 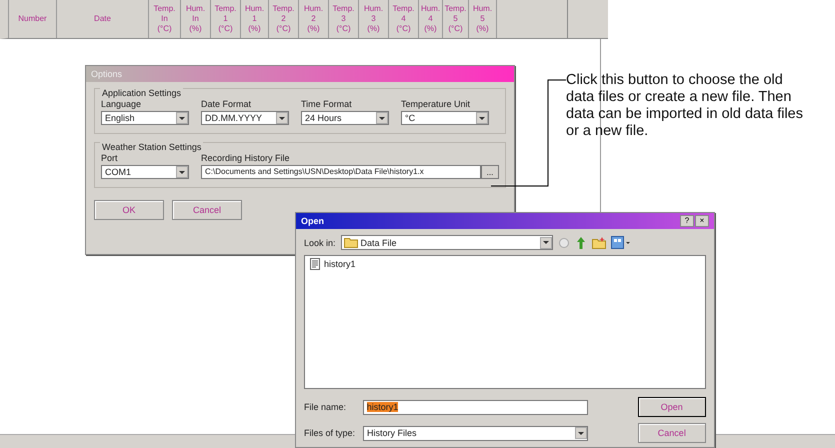 I want to click on dialog-title: Options, so click(x=106, y=74).